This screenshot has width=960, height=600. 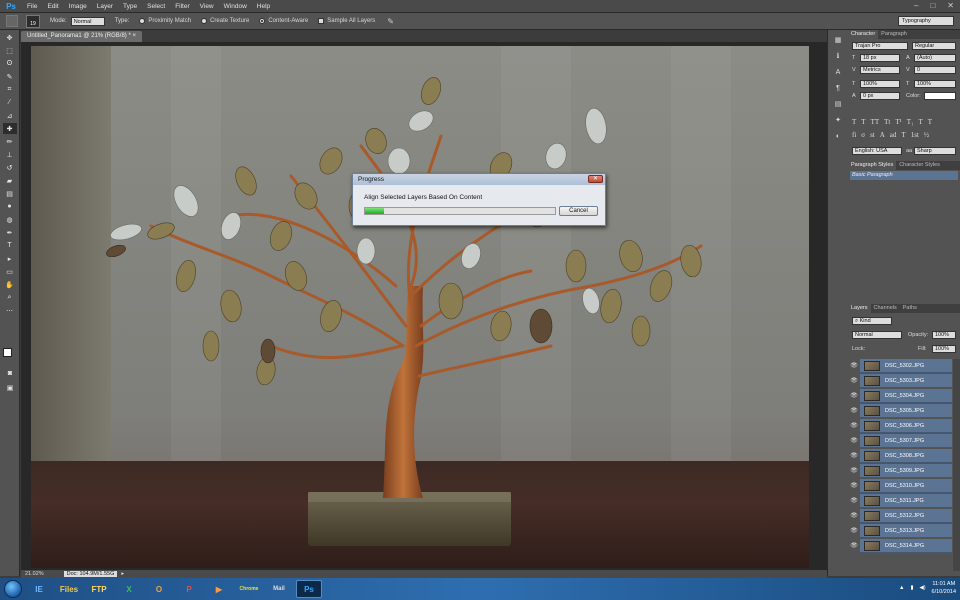 I want to click on layer-row: 👁 DSC_5311.JPG, so click(x=900, y=500).